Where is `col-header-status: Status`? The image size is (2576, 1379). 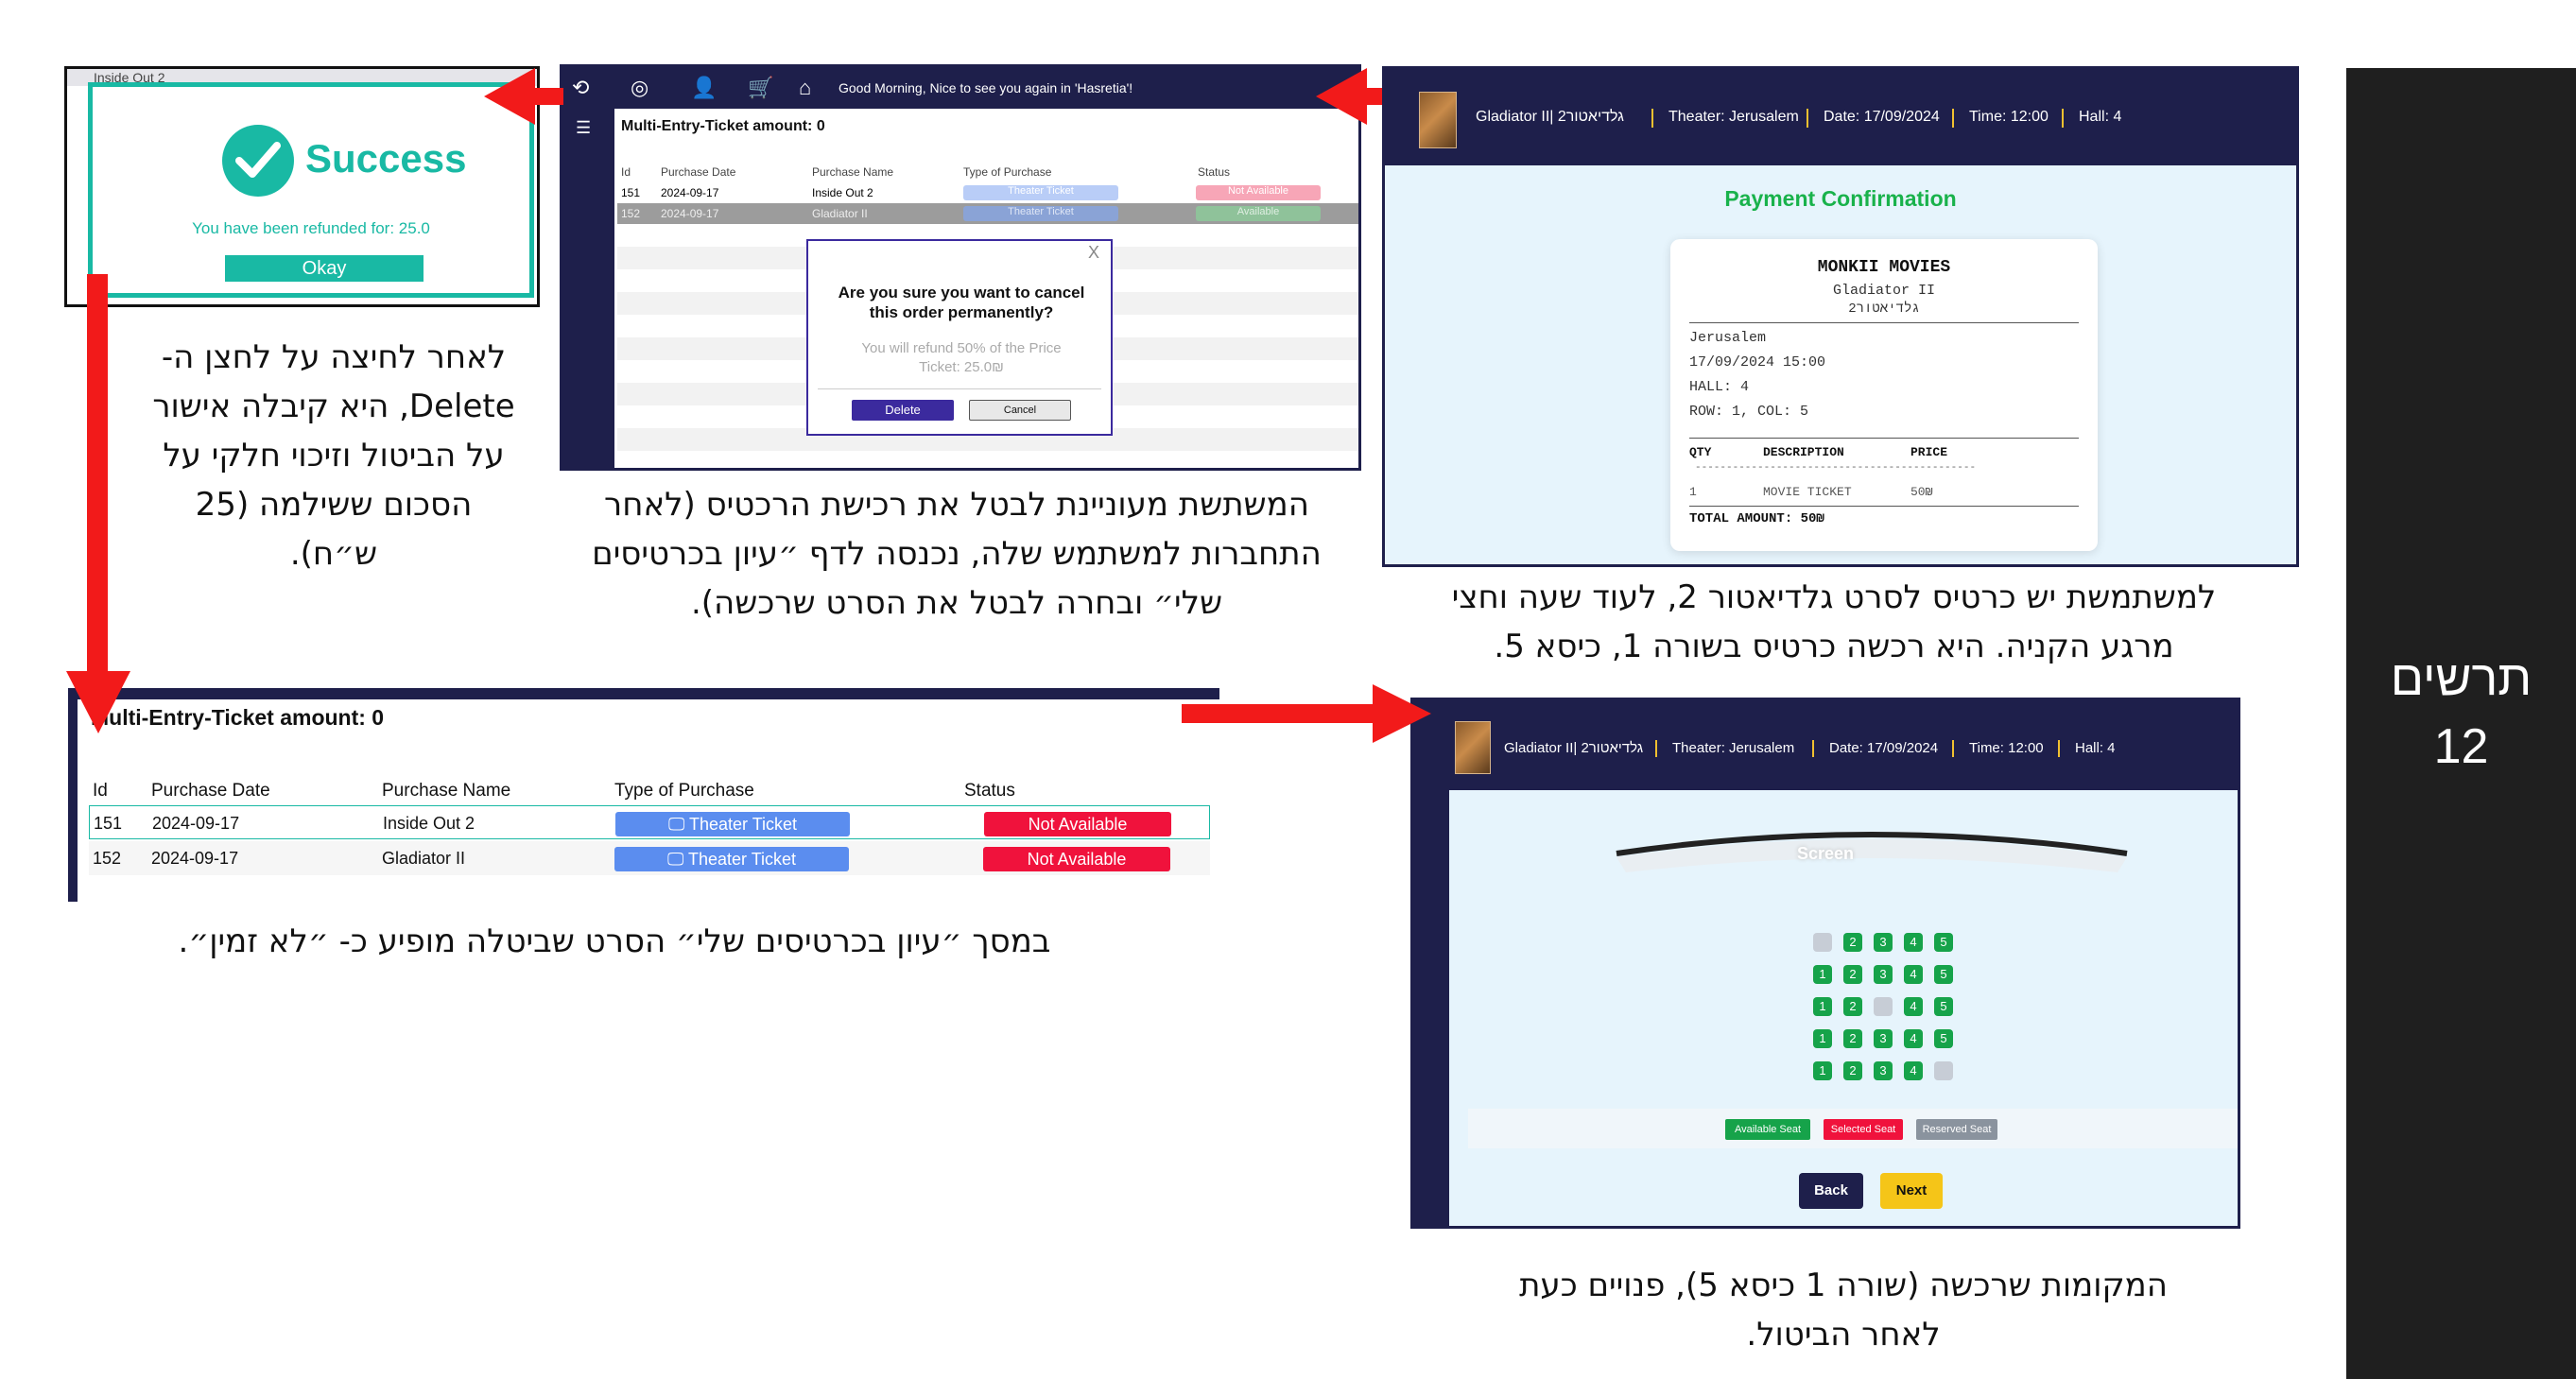 col-header-status: Status is located at coordinates (1214, 172).